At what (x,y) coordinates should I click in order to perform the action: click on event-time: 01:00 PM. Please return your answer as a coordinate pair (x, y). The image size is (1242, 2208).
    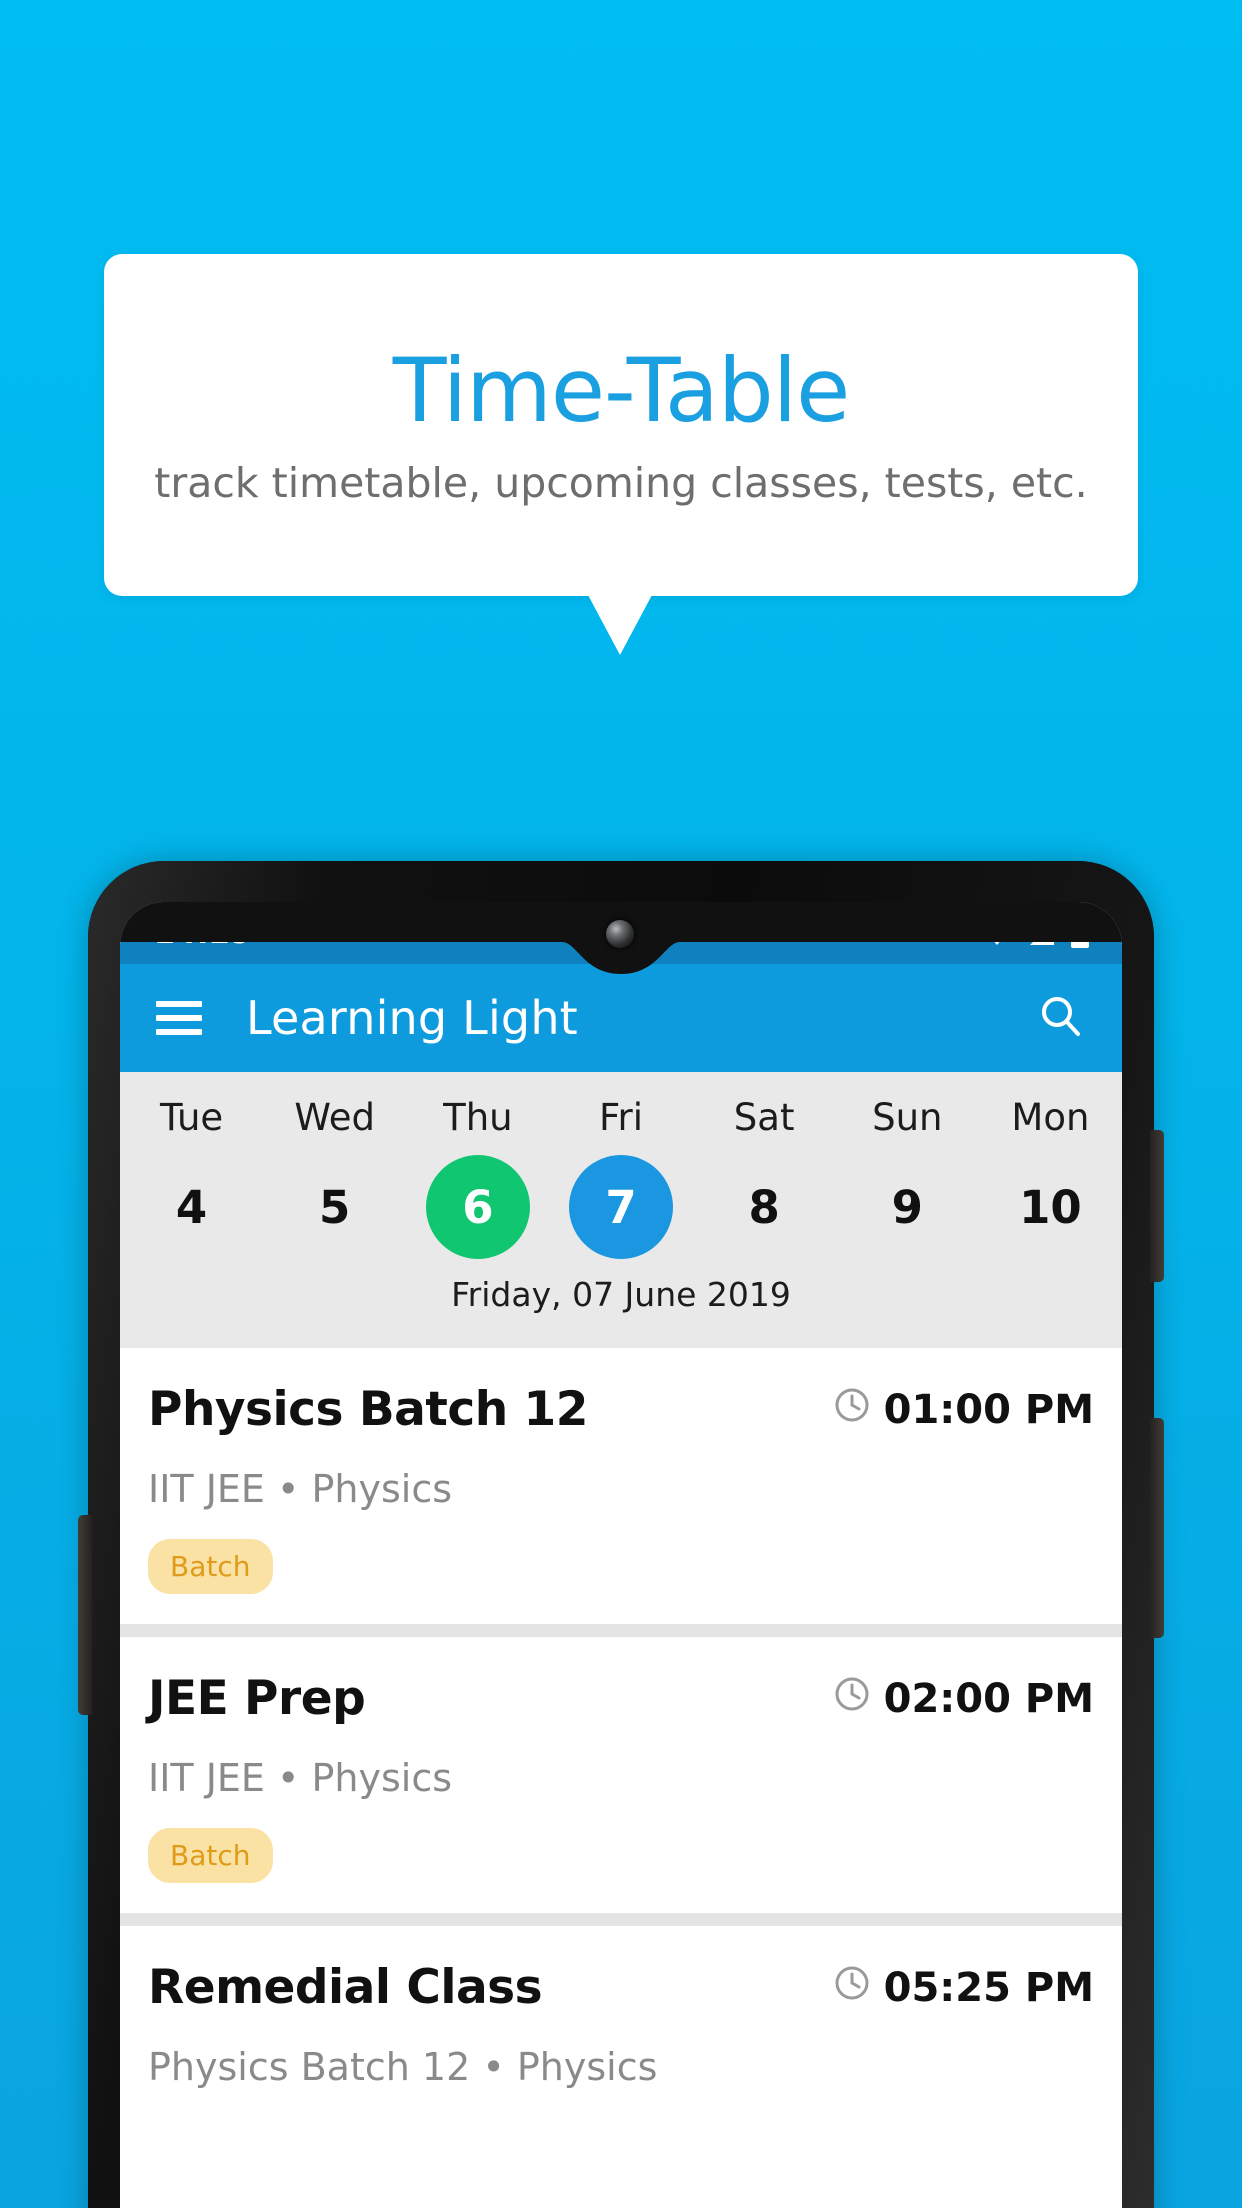
    Looking at the image, I should click on (988, 1409).